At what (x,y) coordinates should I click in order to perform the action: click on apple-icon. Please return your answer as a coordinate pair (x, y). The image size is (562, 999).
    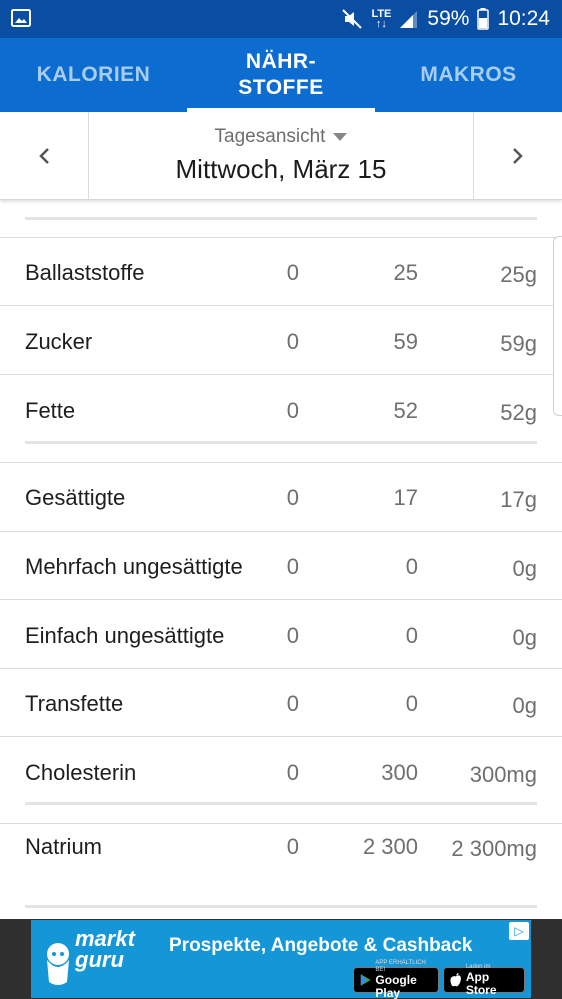
    Looking at the image, I should click on (455, 980).